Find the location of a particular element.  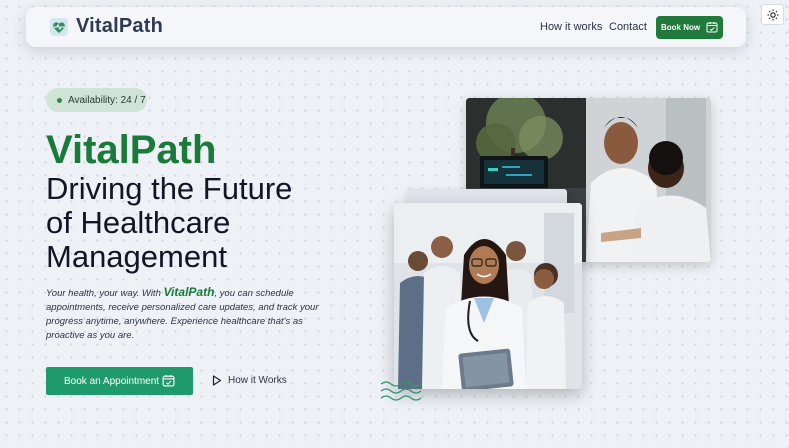

hero-title-line-3: Management is located at coordinates (136, 256).